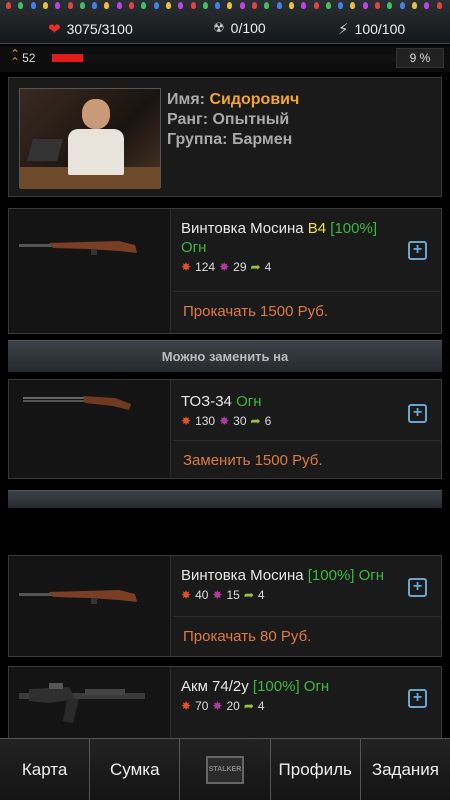 This screenshot has width=450, height=800. Describe the element at coordinates (225, 356) in the screenshot. I see `replace-header: Можно заменить на` at that location.